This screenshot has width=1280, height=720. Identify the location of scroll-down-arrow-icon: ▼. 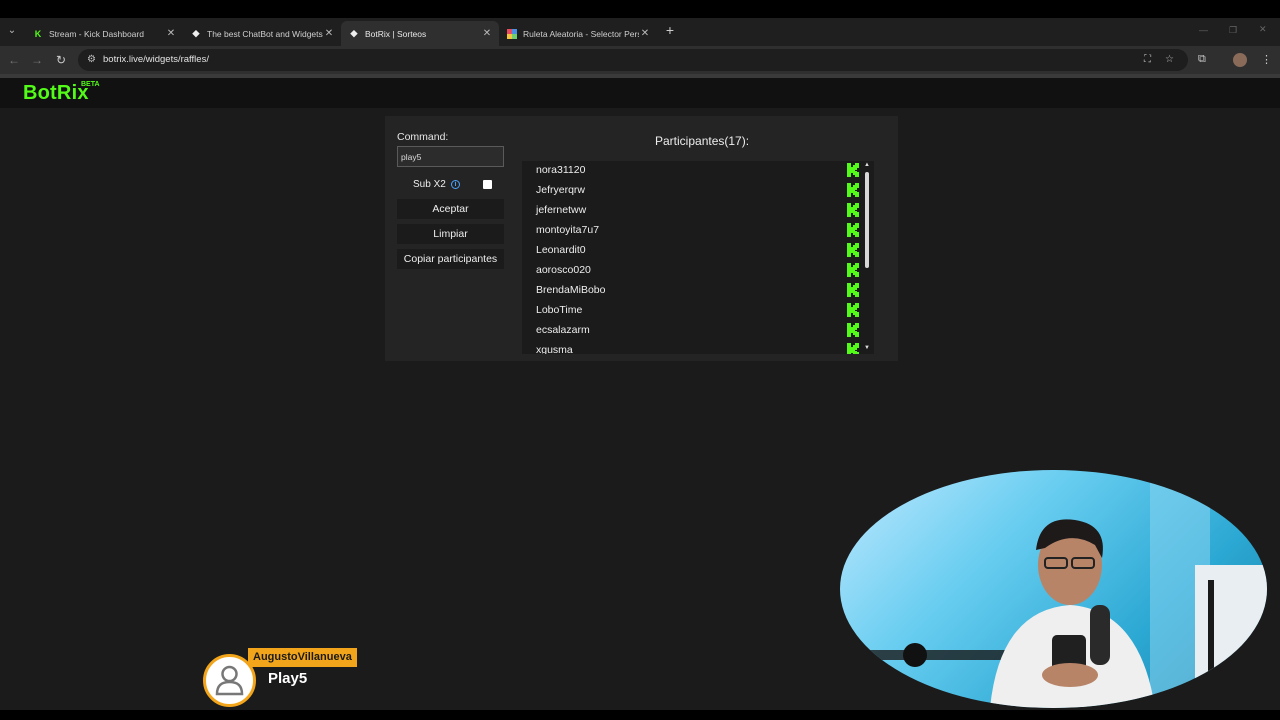
(867, 348).